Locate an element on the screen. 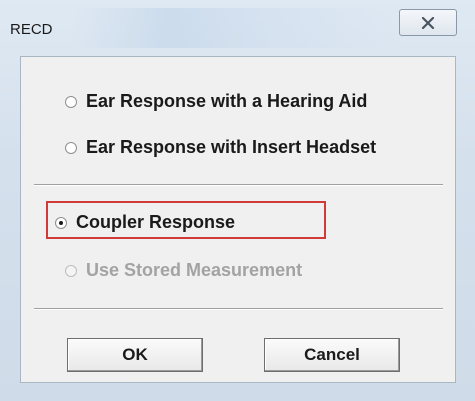  radio-label: Ear Response with a Hearing Aid is located at coordinates (227, 101).